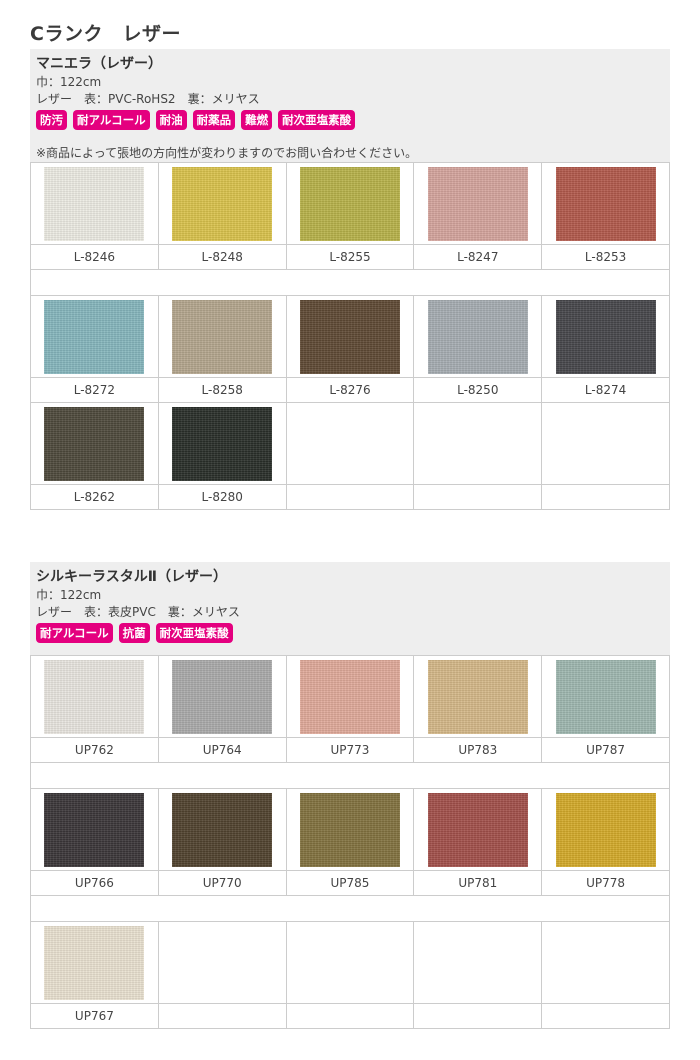 This screenshot has height=1060, width=700. What do you see at coordinates (227, 153) in the screenshot?
I see `direction-note: ※商品によって張地の方向性が変わりますのでお問い合わせください。` at bounding box center [227, 153].